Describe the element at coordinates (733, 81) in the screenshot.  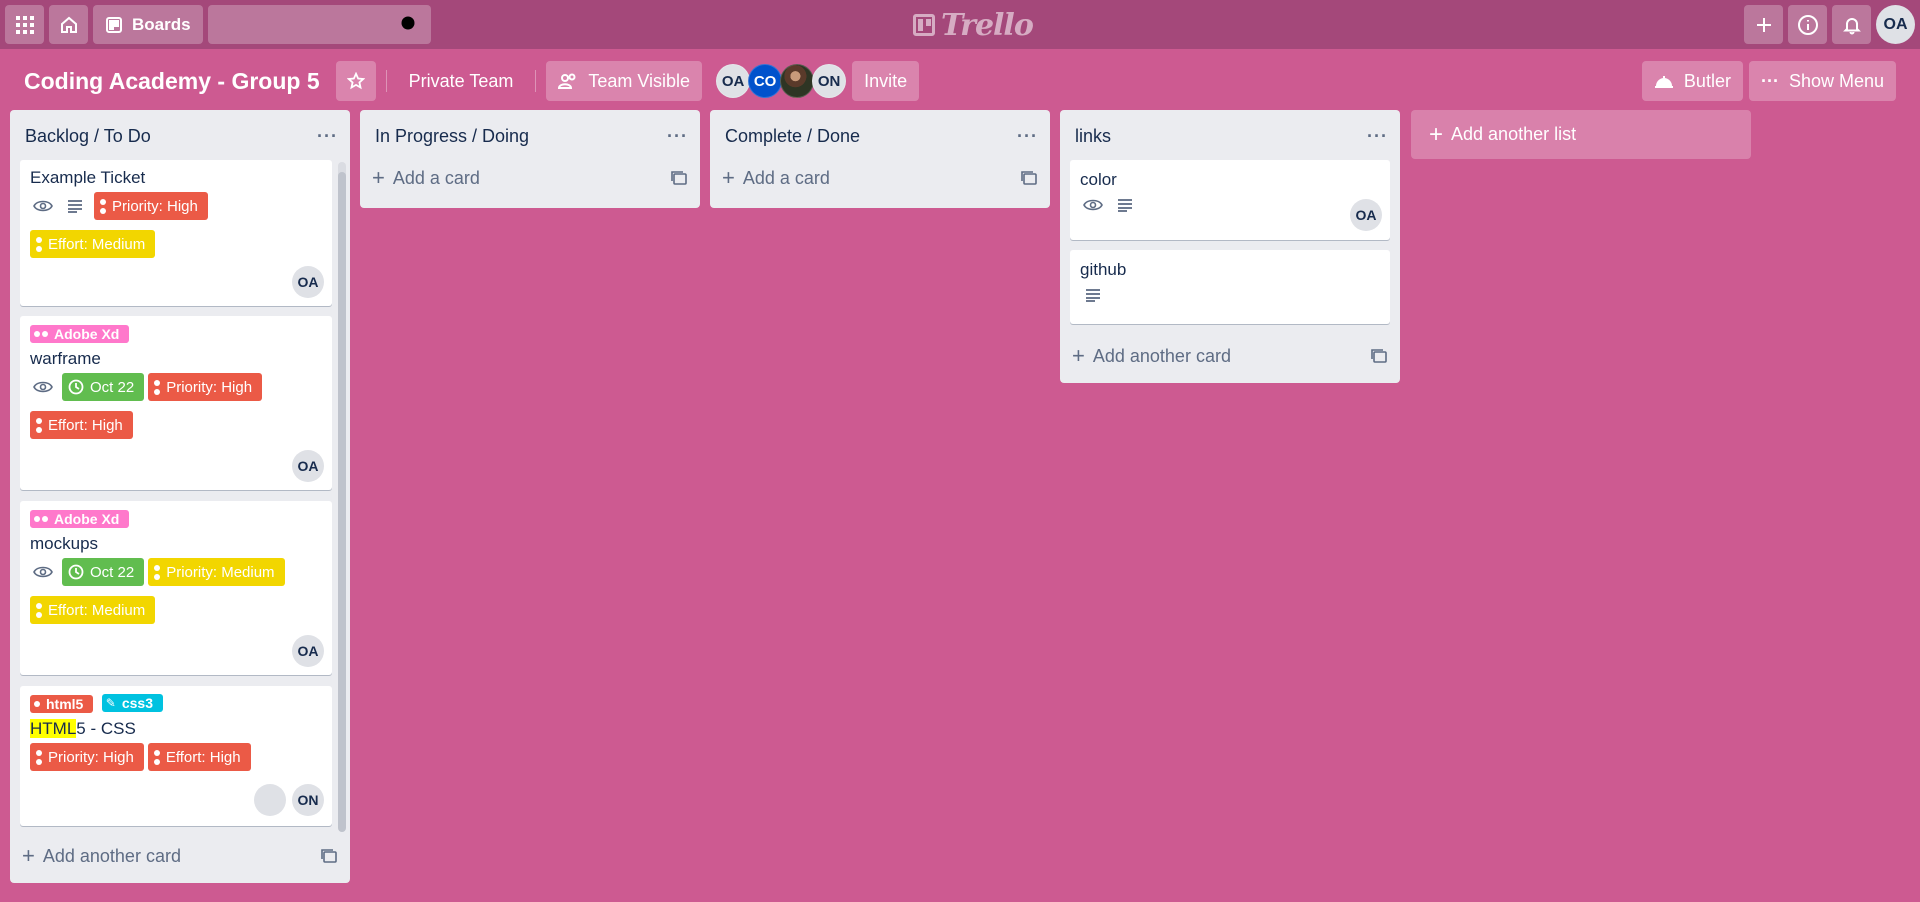
I see `member-avatar: OA` at that location.